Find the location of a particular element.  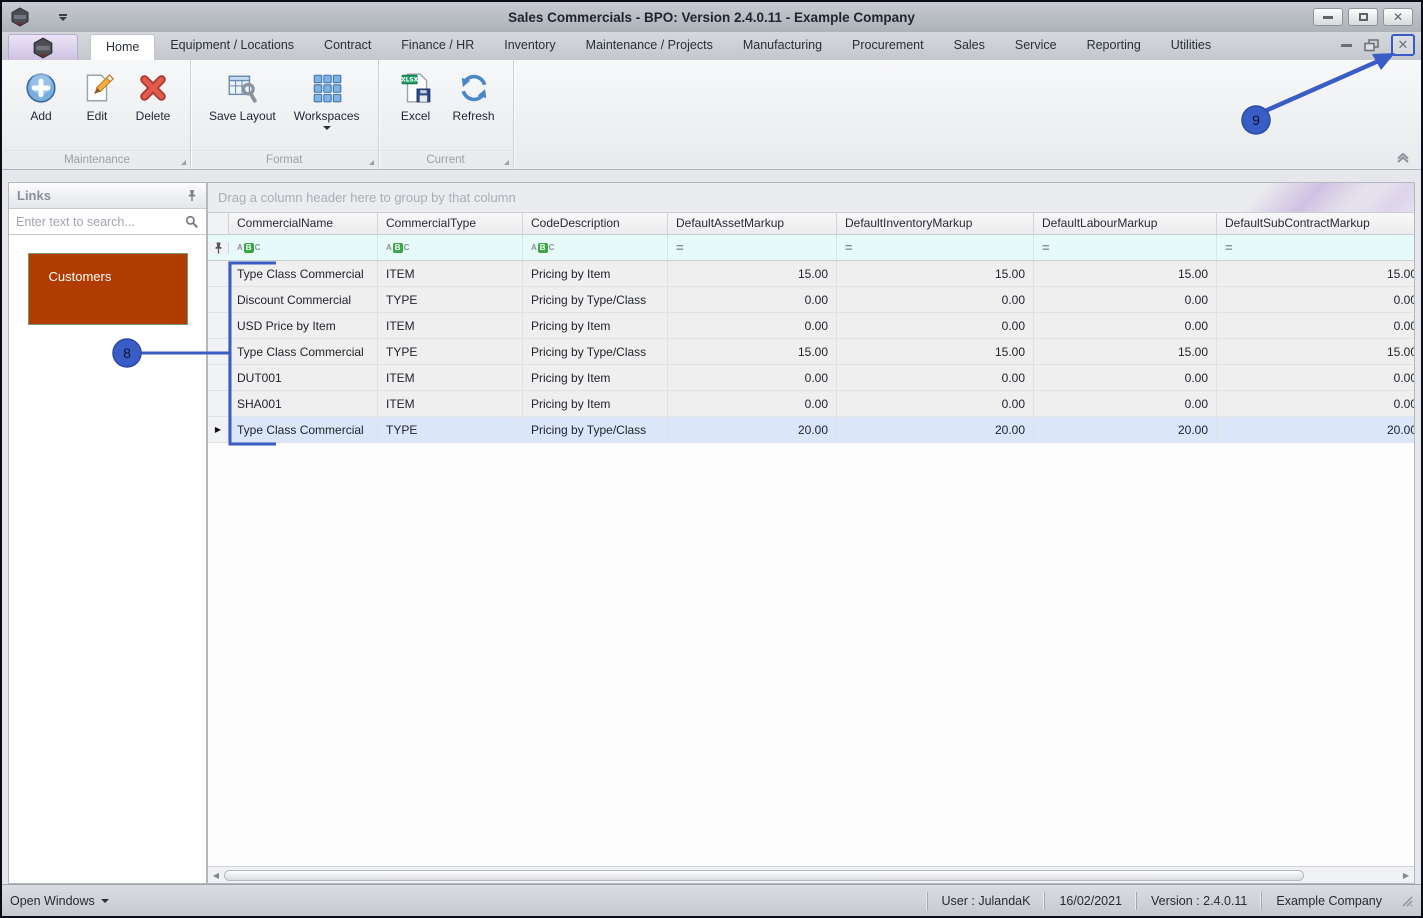

tab-equipment-locations: Equipment / Locations is located at coordinates (232, 46).